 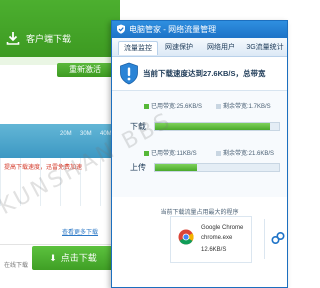 I want to click on download-free-legend: 剩余带宽:1.7KB/S, so click(x=243, y=105).